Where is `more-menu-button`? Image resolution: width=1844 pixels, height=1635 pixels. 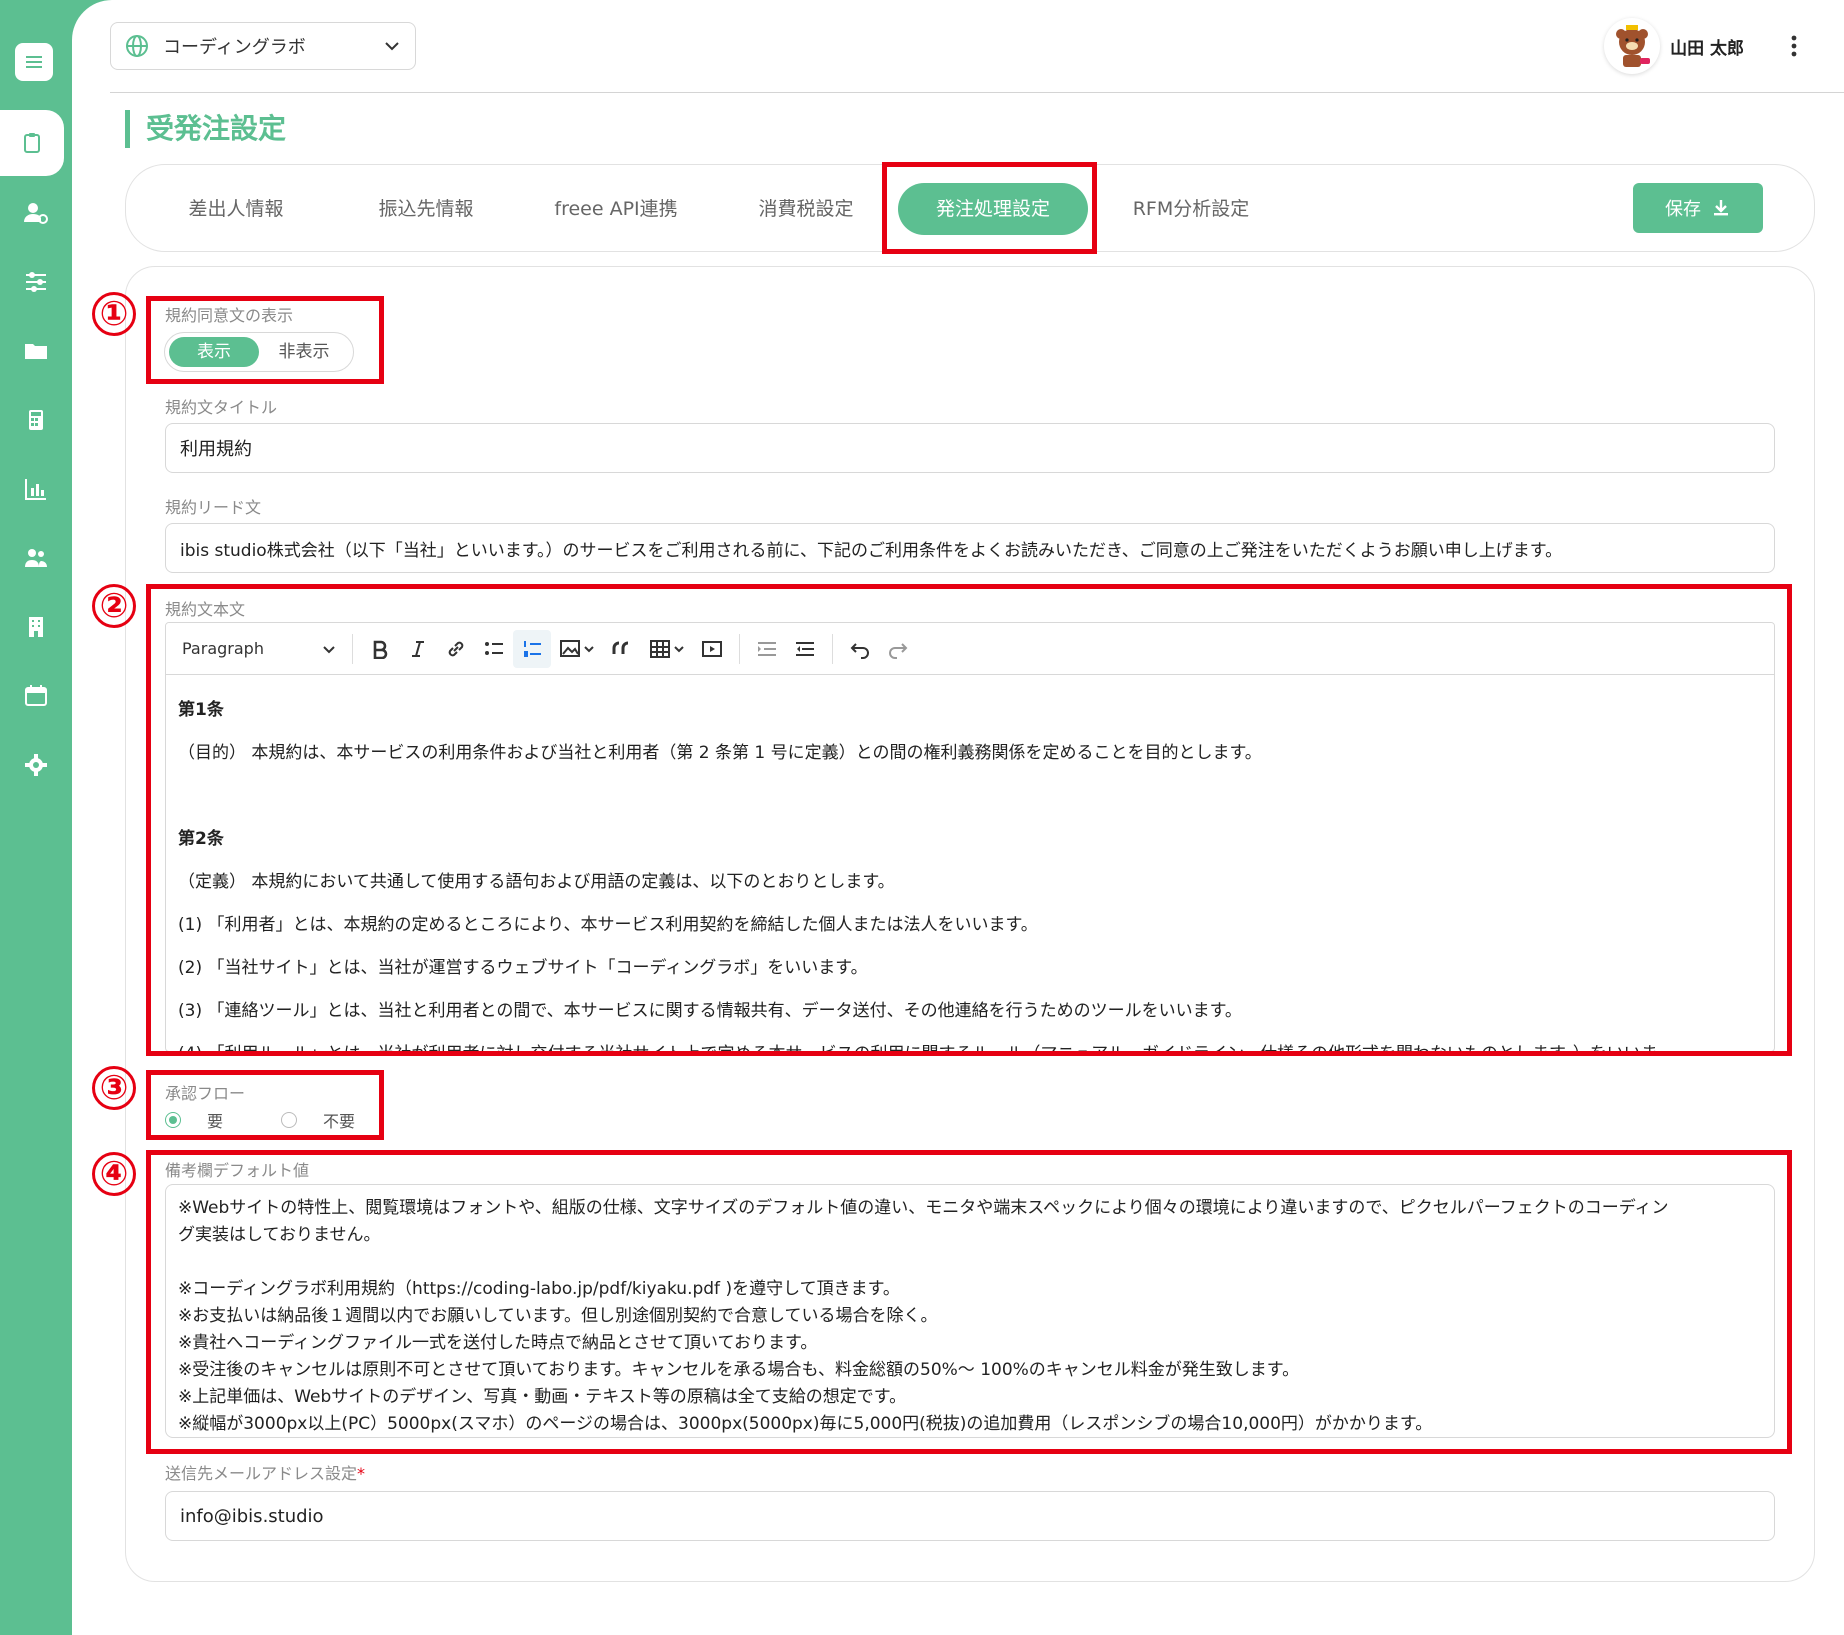 more-menu-button is located at coordinates (1794, 46).